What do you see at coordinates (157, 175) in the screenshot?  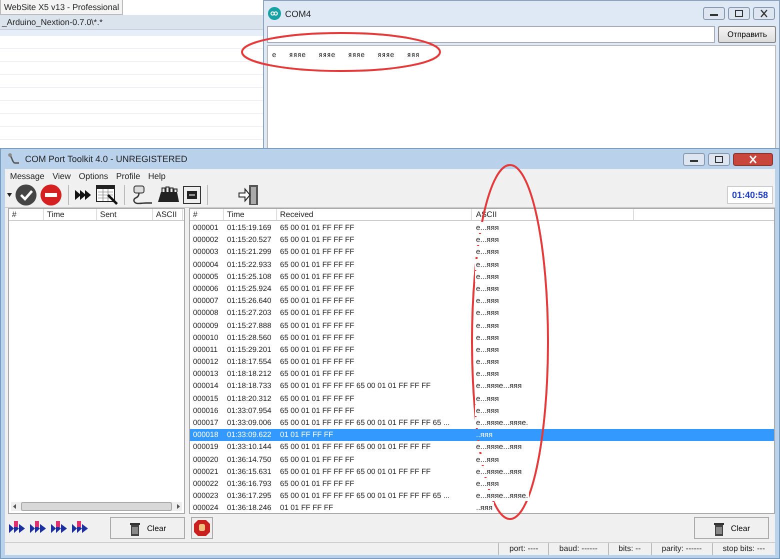 I see `menu-item: Help` at bounding box center [157, 175].